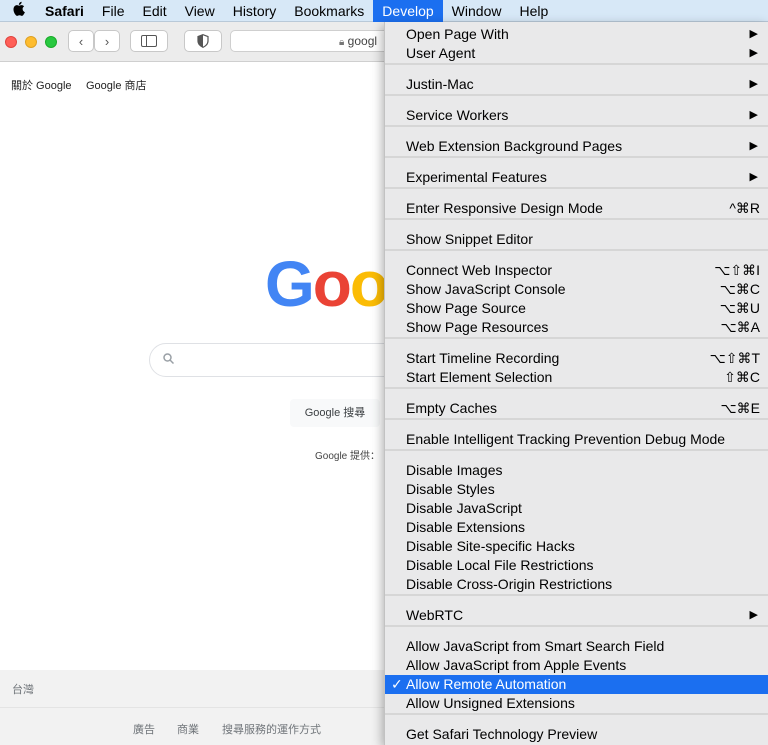 The height and width of the screenshot is (745, 768). What do you see at coordinates (408, 11) in the screenshot?
I see `menu-develop: Develop` at bounding box center [408, 11].